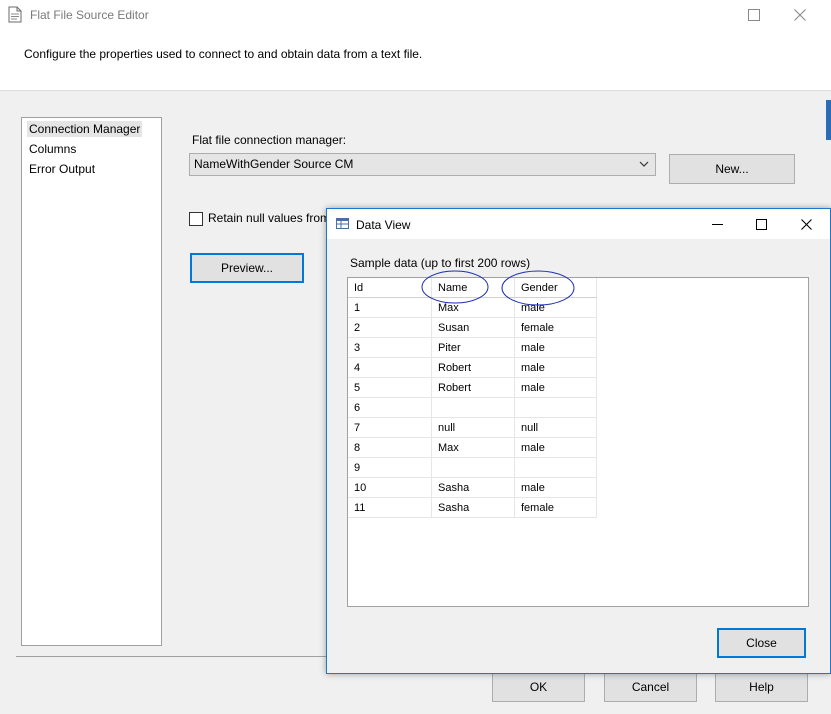 This screenshot has height=714, width=831. I want to click on cell-name: null, so click(473, 427).